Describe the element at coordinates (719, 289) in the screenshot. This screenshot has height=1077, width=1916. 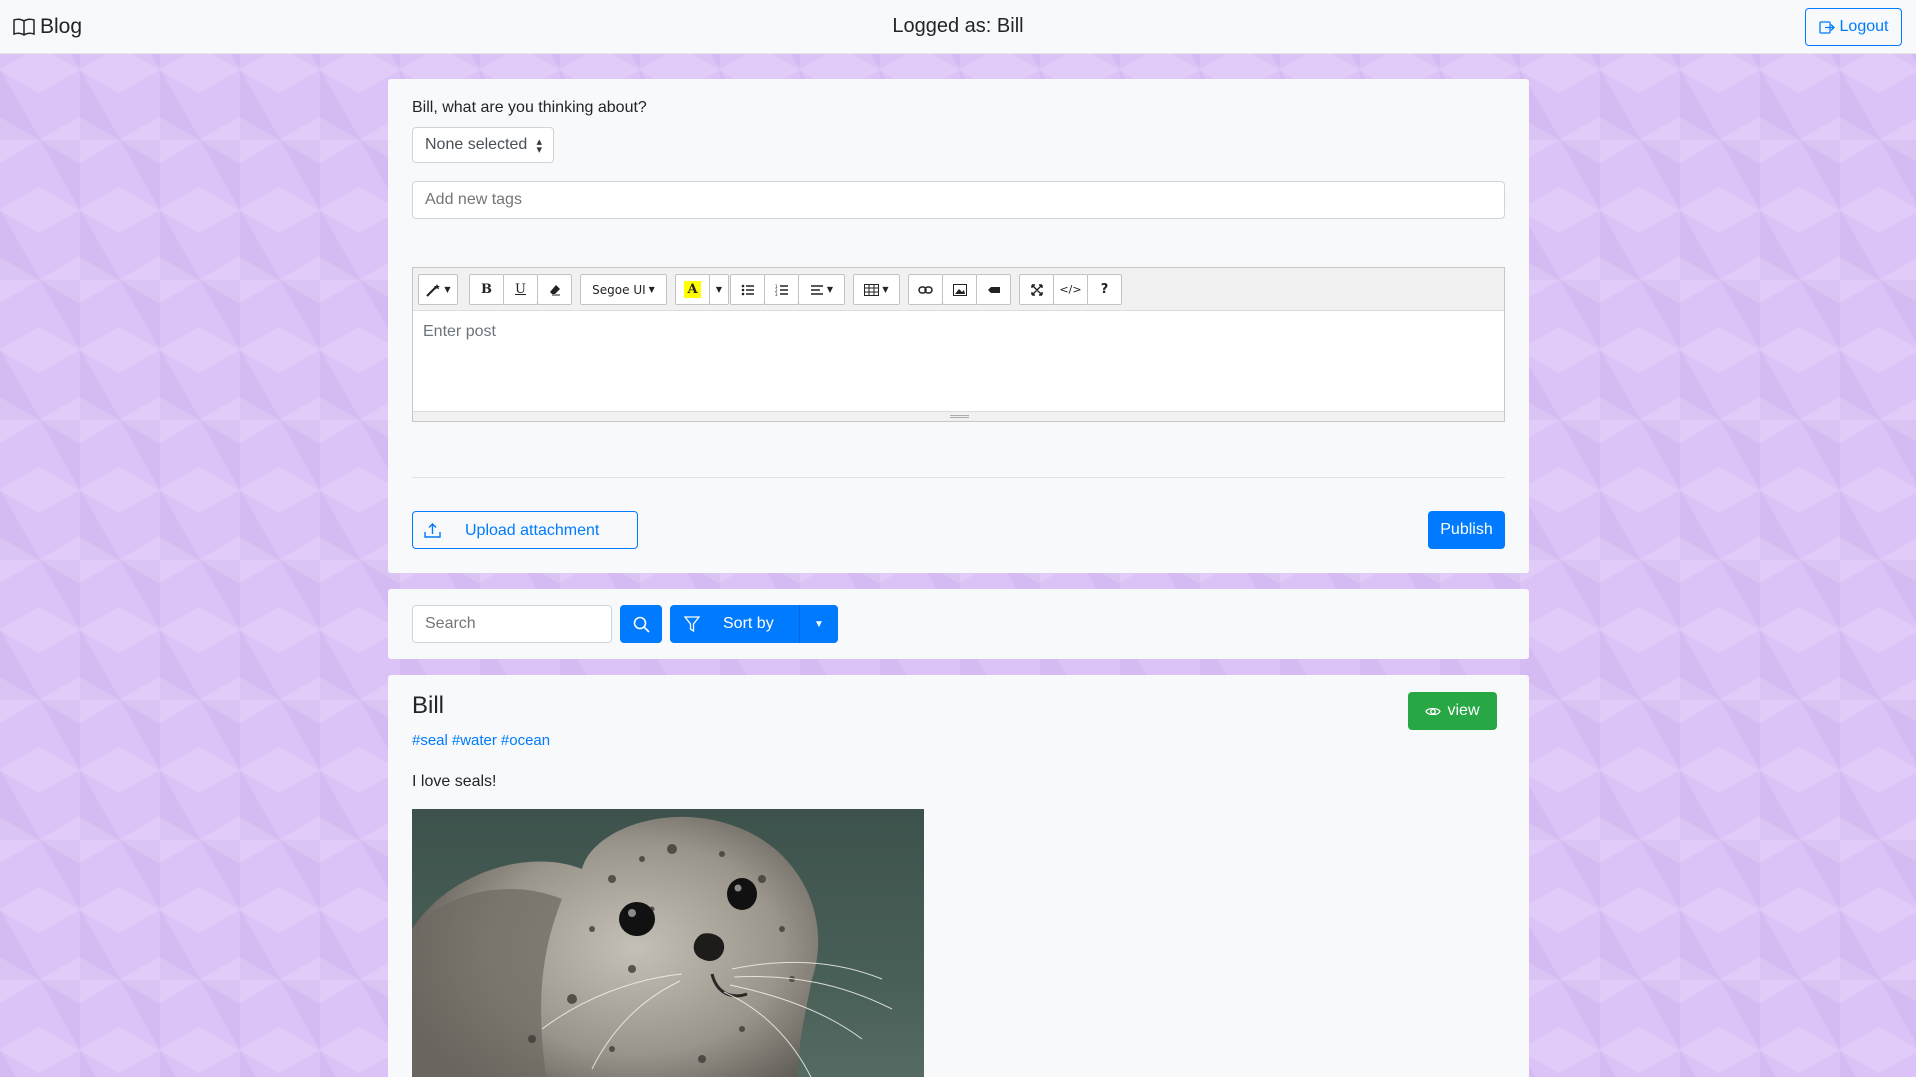
I see `color-dropdown-icon: ▼` at that location.